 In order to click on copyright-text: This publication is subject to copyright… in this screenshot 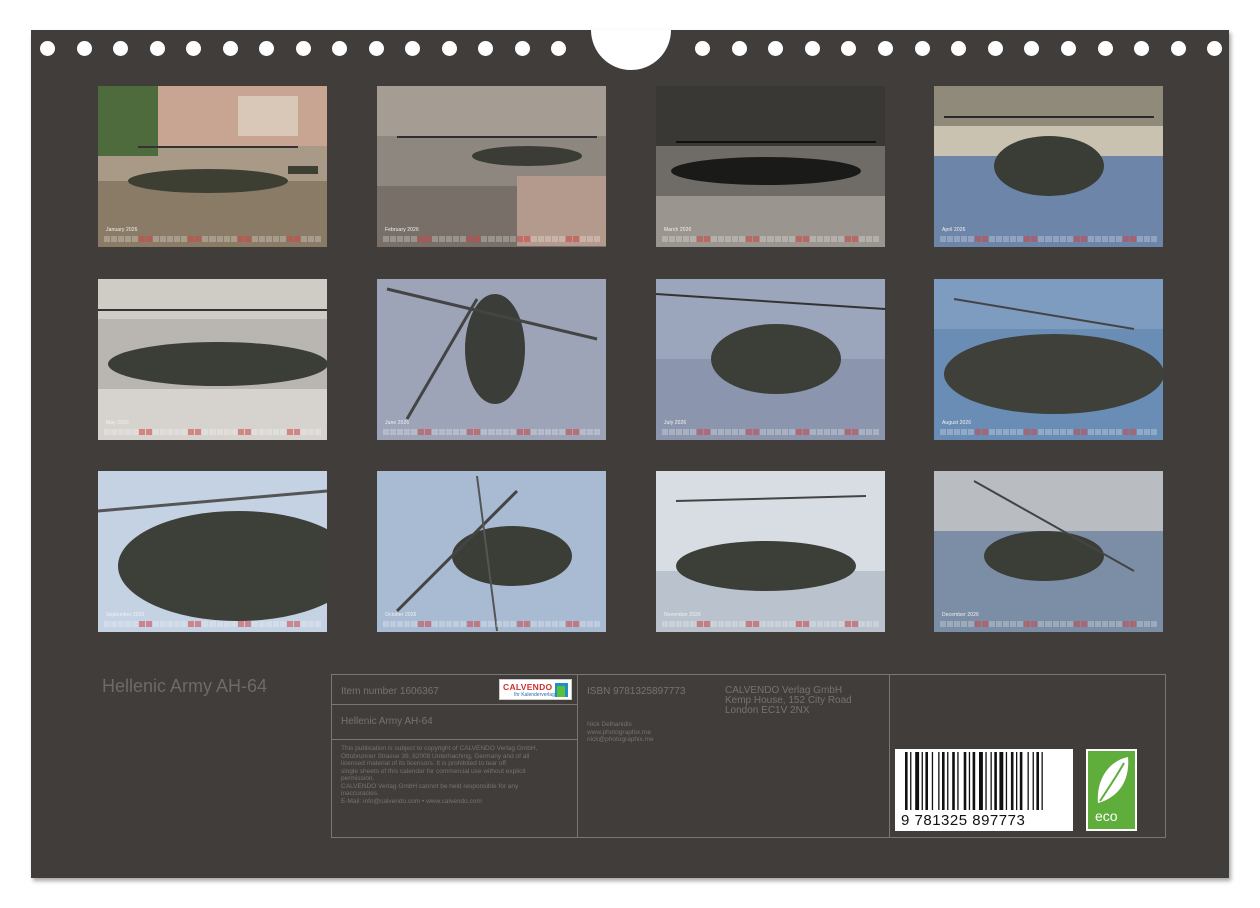, I will do `click(457, 775)`.